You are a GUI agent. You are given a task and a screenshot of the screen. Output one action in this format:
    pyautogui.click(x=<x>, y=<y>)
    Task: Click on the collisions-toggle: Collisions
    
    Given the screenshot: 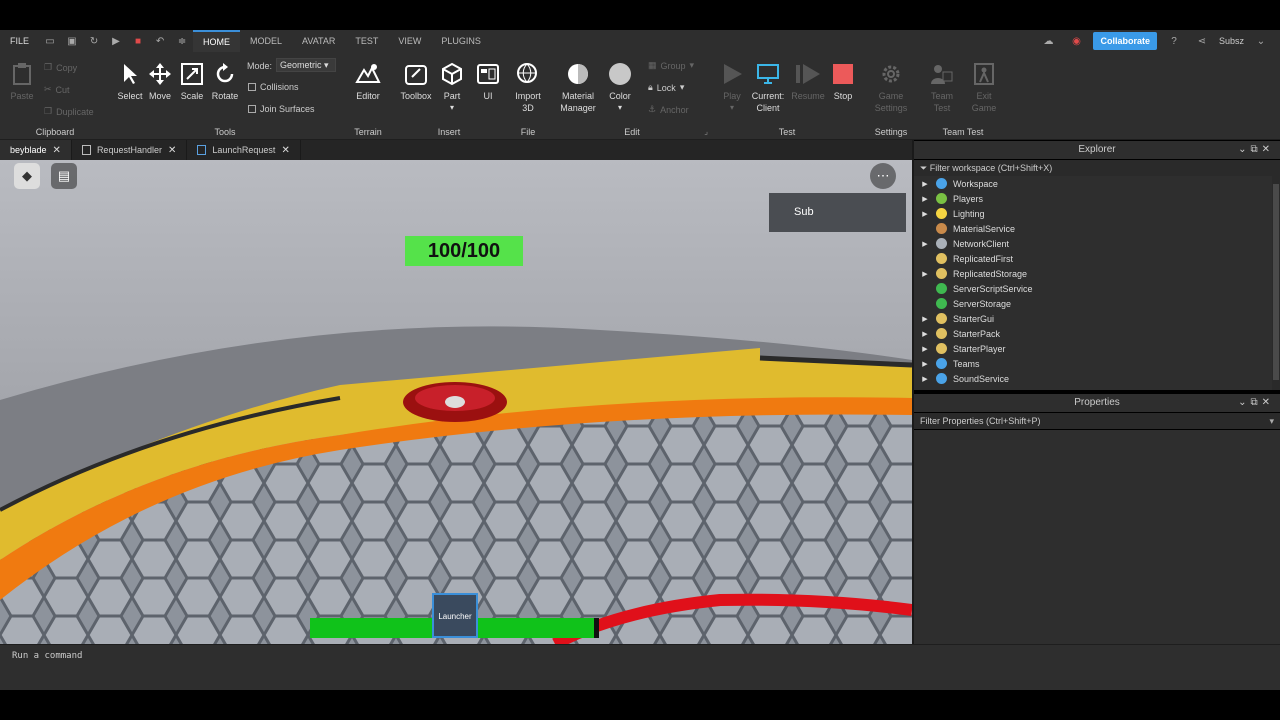 What is the action you would take?
    pyautogui.click(x=273, y=87)
    